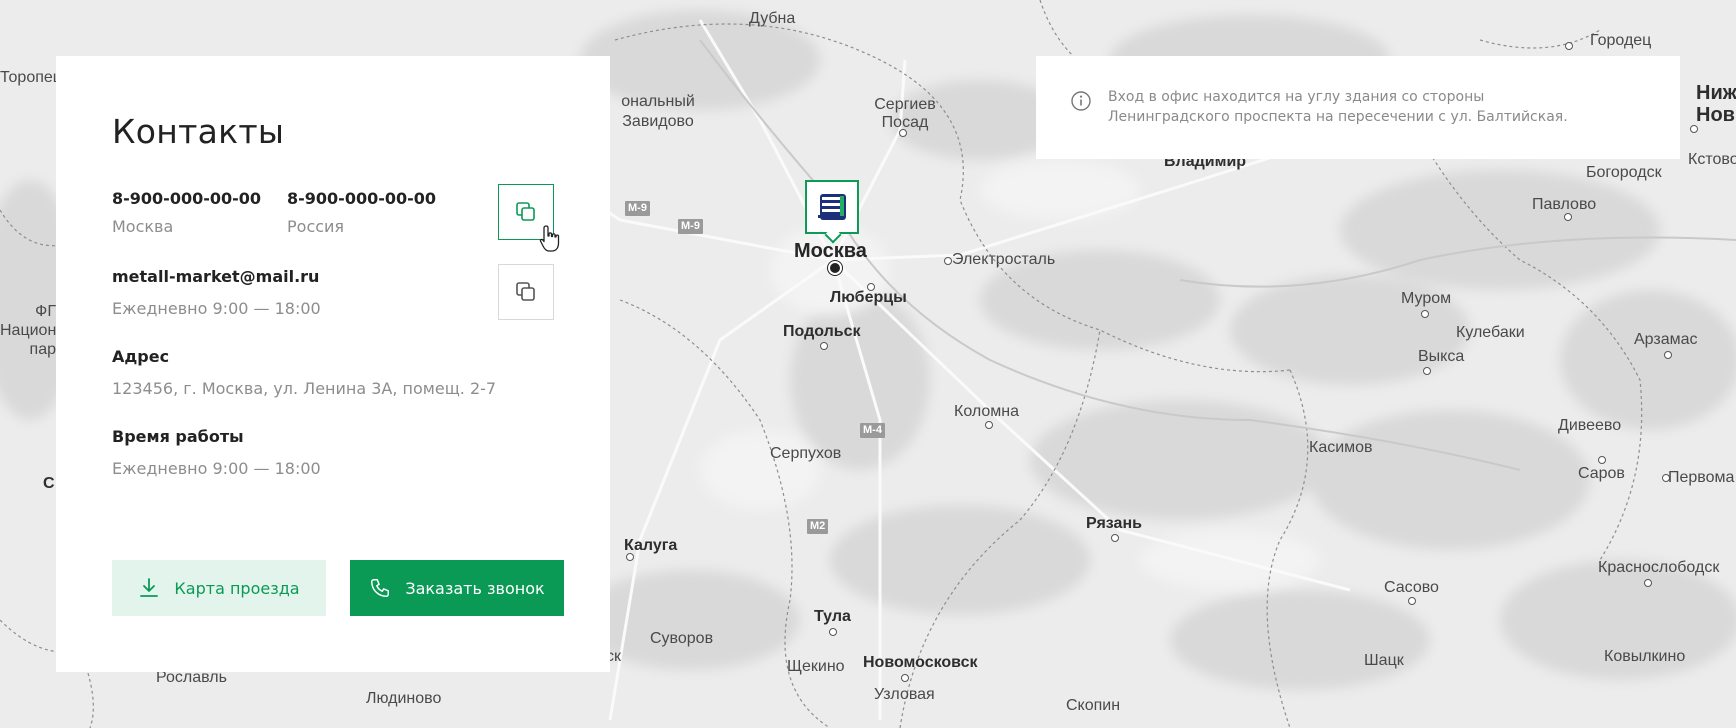  I want to click on request-call-button: Заказать звонок, so click(457, 588).